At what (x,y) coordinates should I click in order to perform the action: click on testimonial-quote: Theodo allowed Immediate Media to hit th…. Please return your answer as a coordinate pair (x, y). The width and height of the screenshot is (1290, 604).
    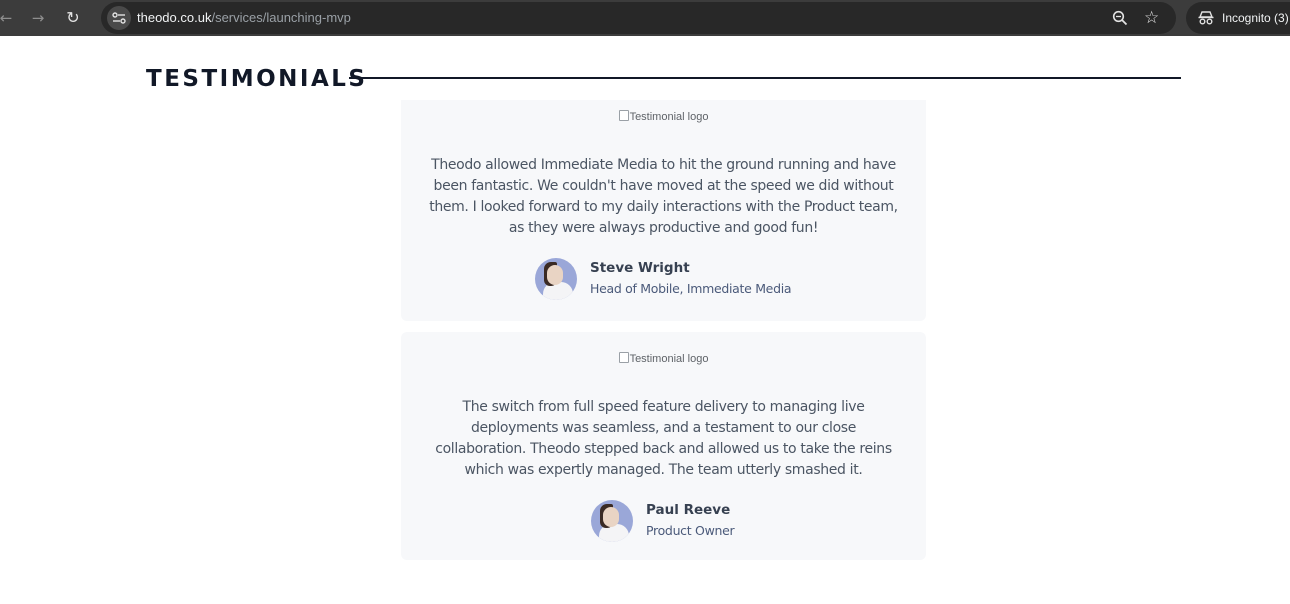
    Looking at the image, I should click on (663, 196).